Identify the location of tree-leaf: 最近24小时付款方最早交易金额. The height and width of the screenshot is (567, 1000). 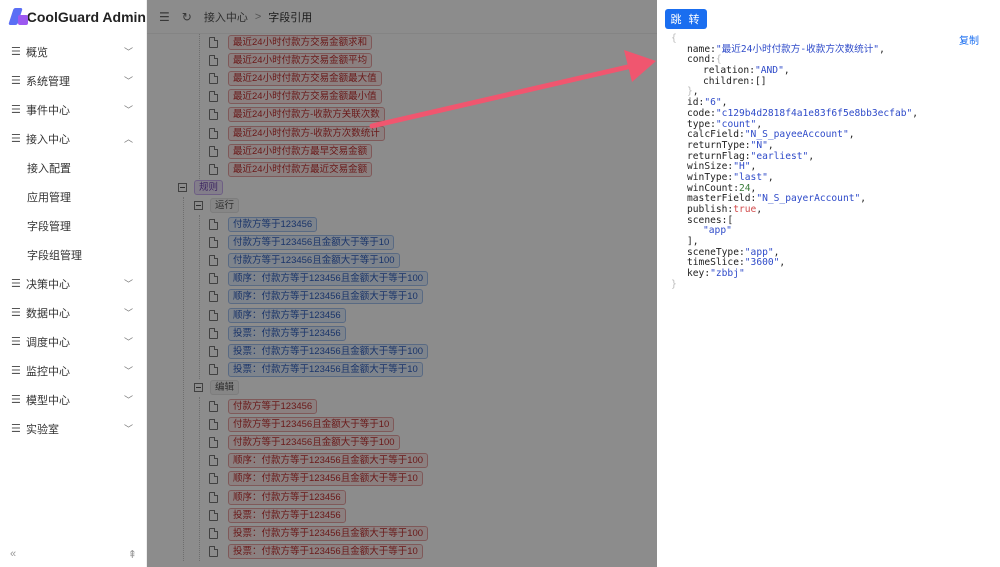
(291, 151).